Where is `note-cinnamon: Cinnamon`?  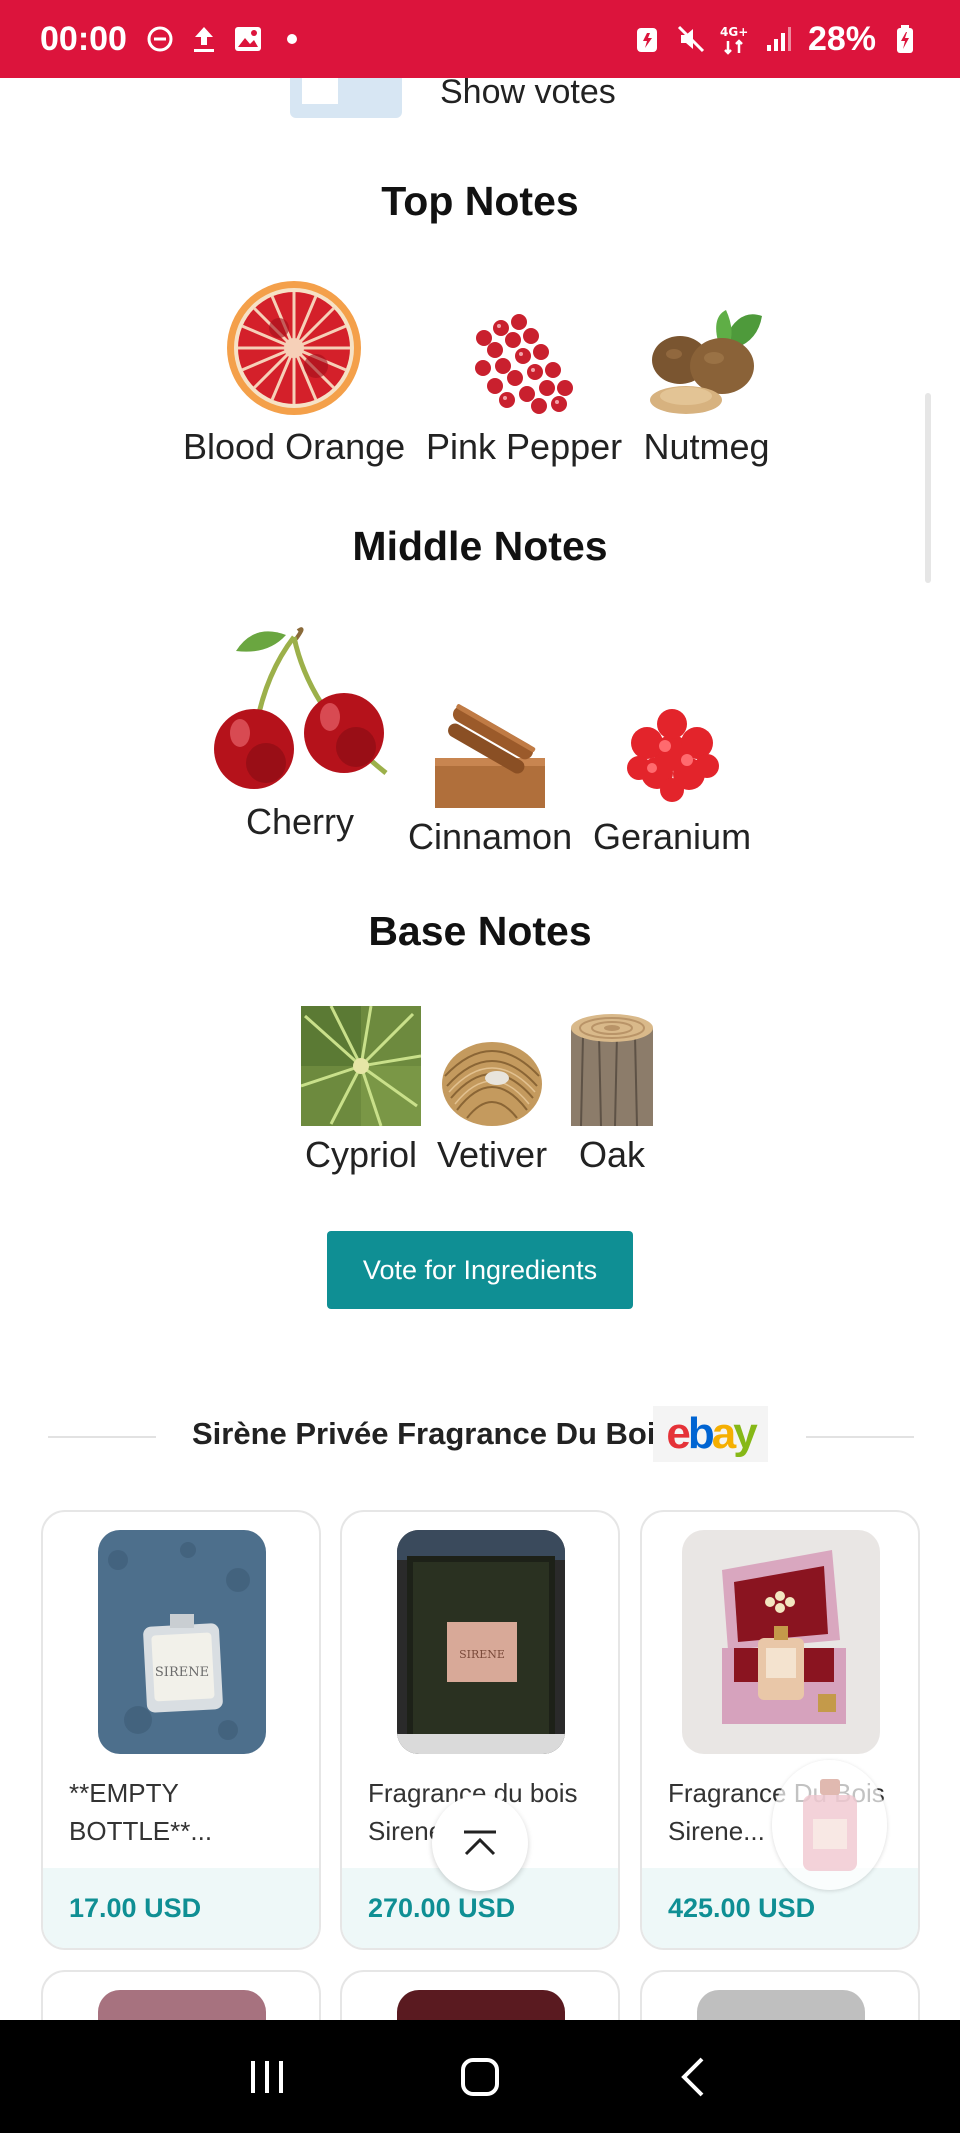
note-cinnamon: Cinnamon is located at coordinates (490, 778).